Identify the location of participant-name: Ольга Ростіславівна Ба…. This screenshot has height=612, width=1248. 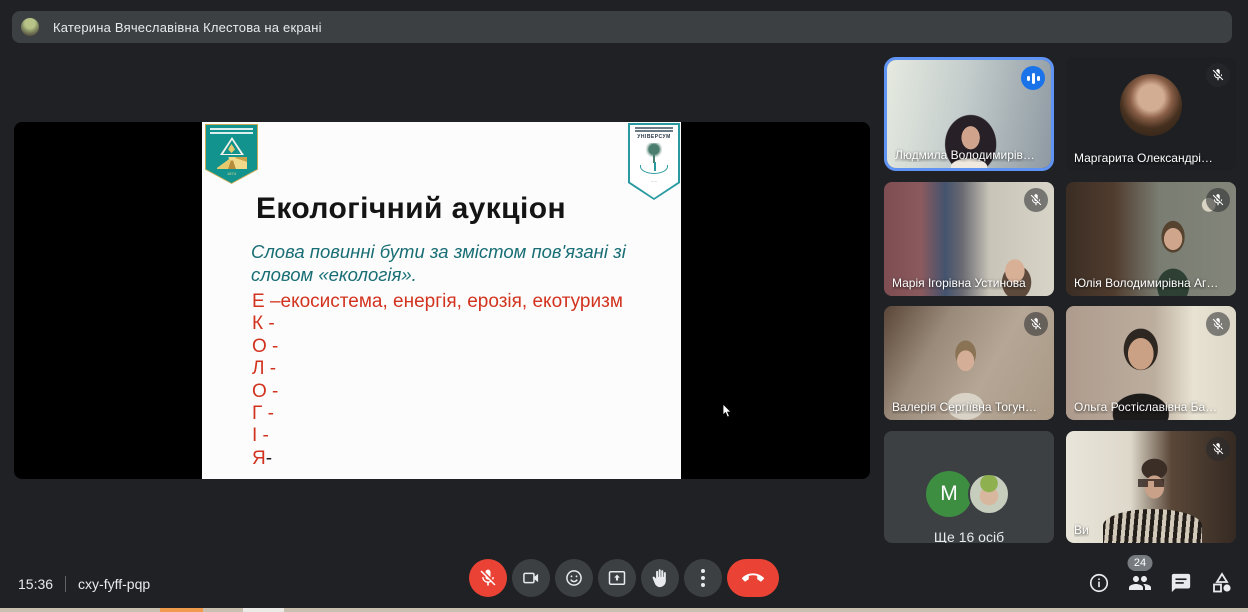
(1146, 407).